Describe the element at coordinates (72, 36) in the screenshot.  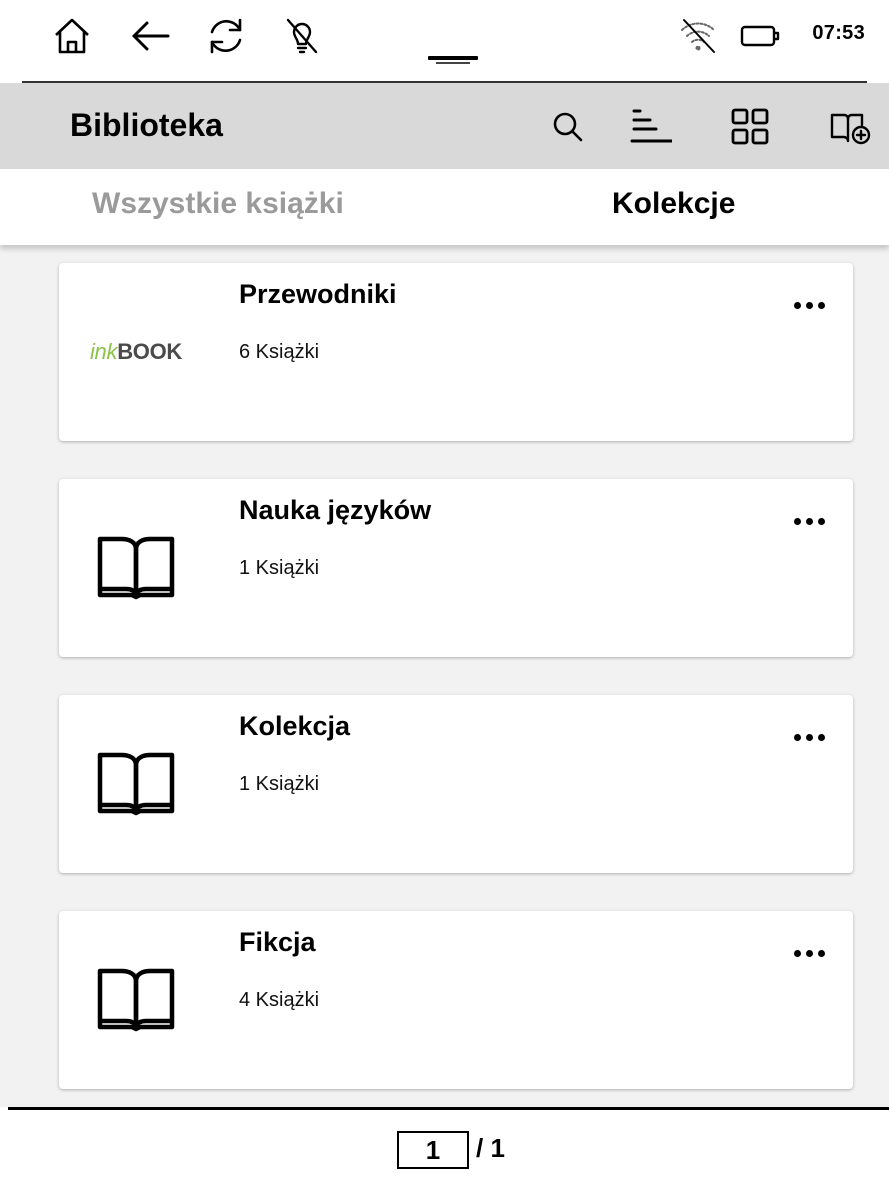
I see `home-icon` at that location.